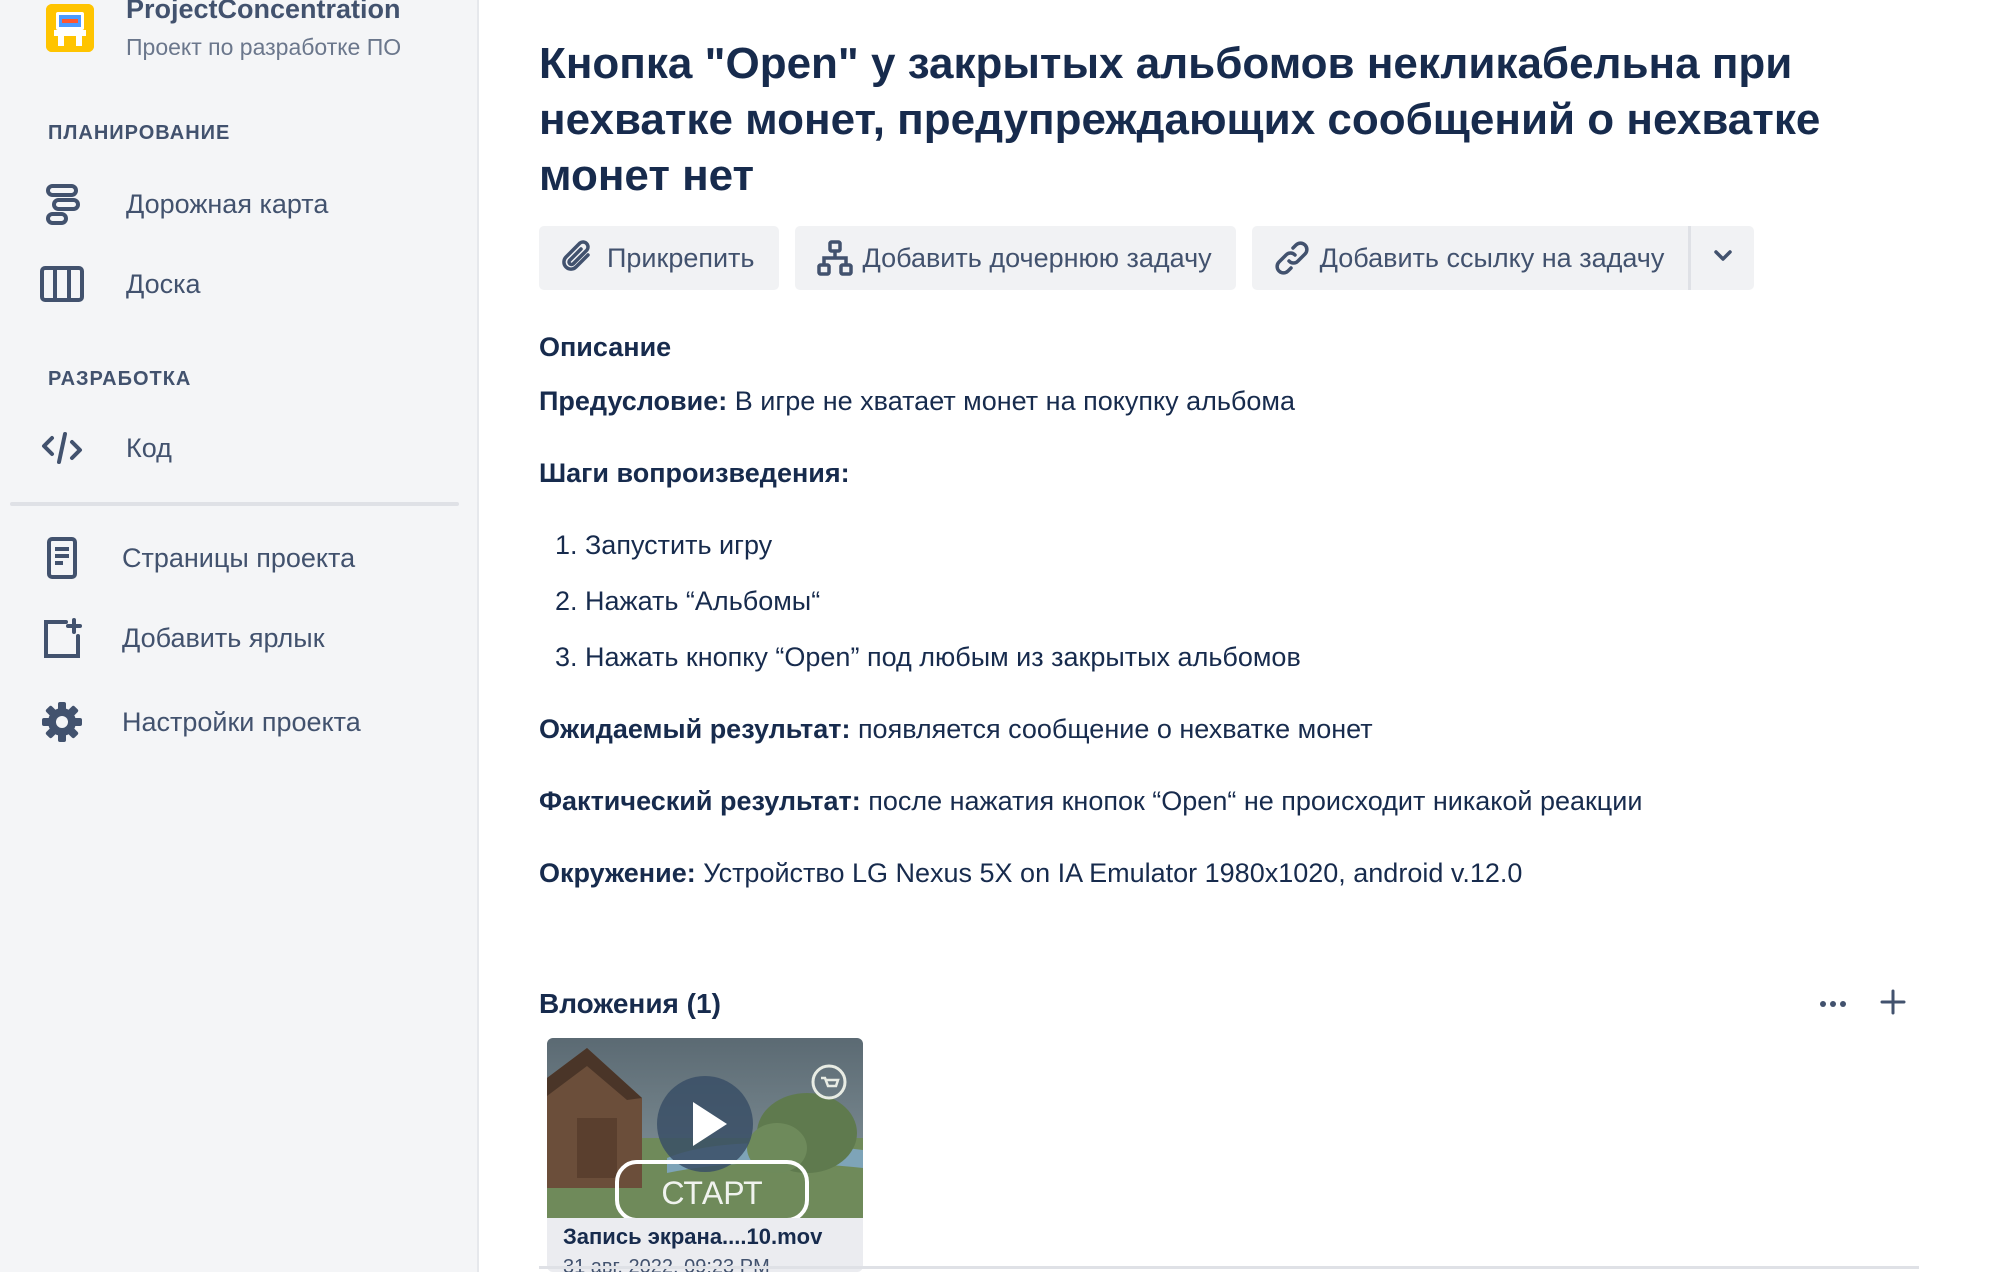 The image size is (1998, 1272). I want to click on precondition-label: Предусловие:, so click(633, 401).